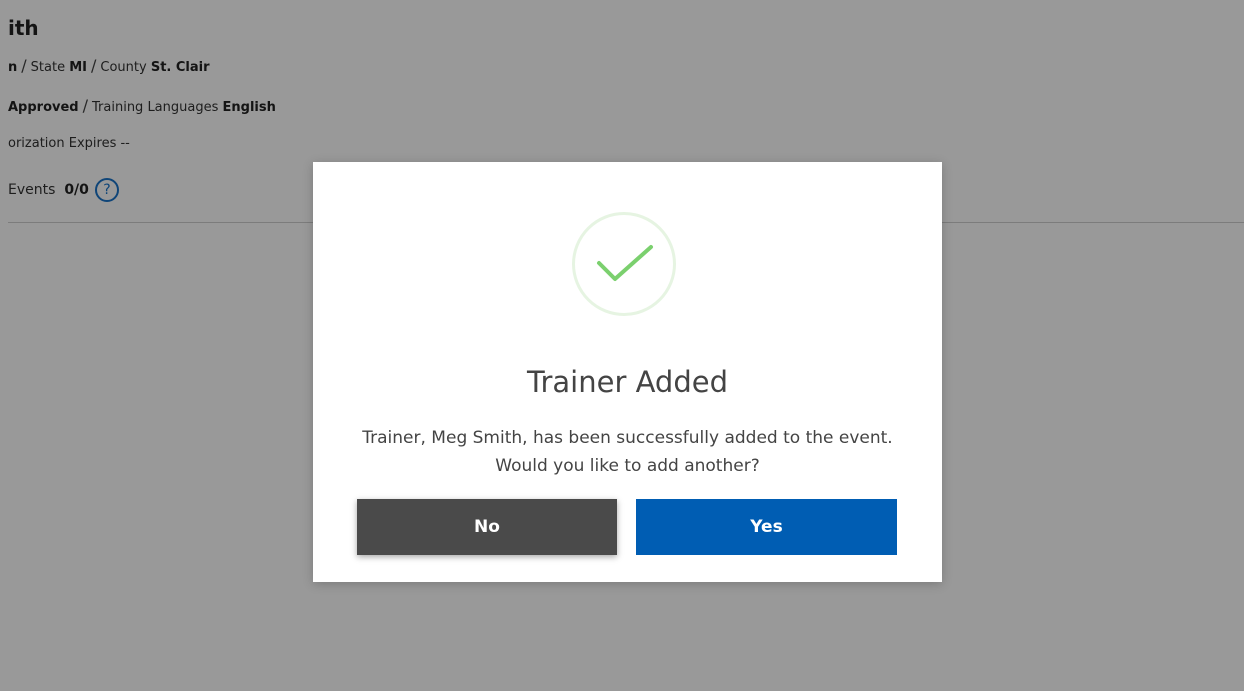  I want to click on checkmark-icon, so click(625, 263).